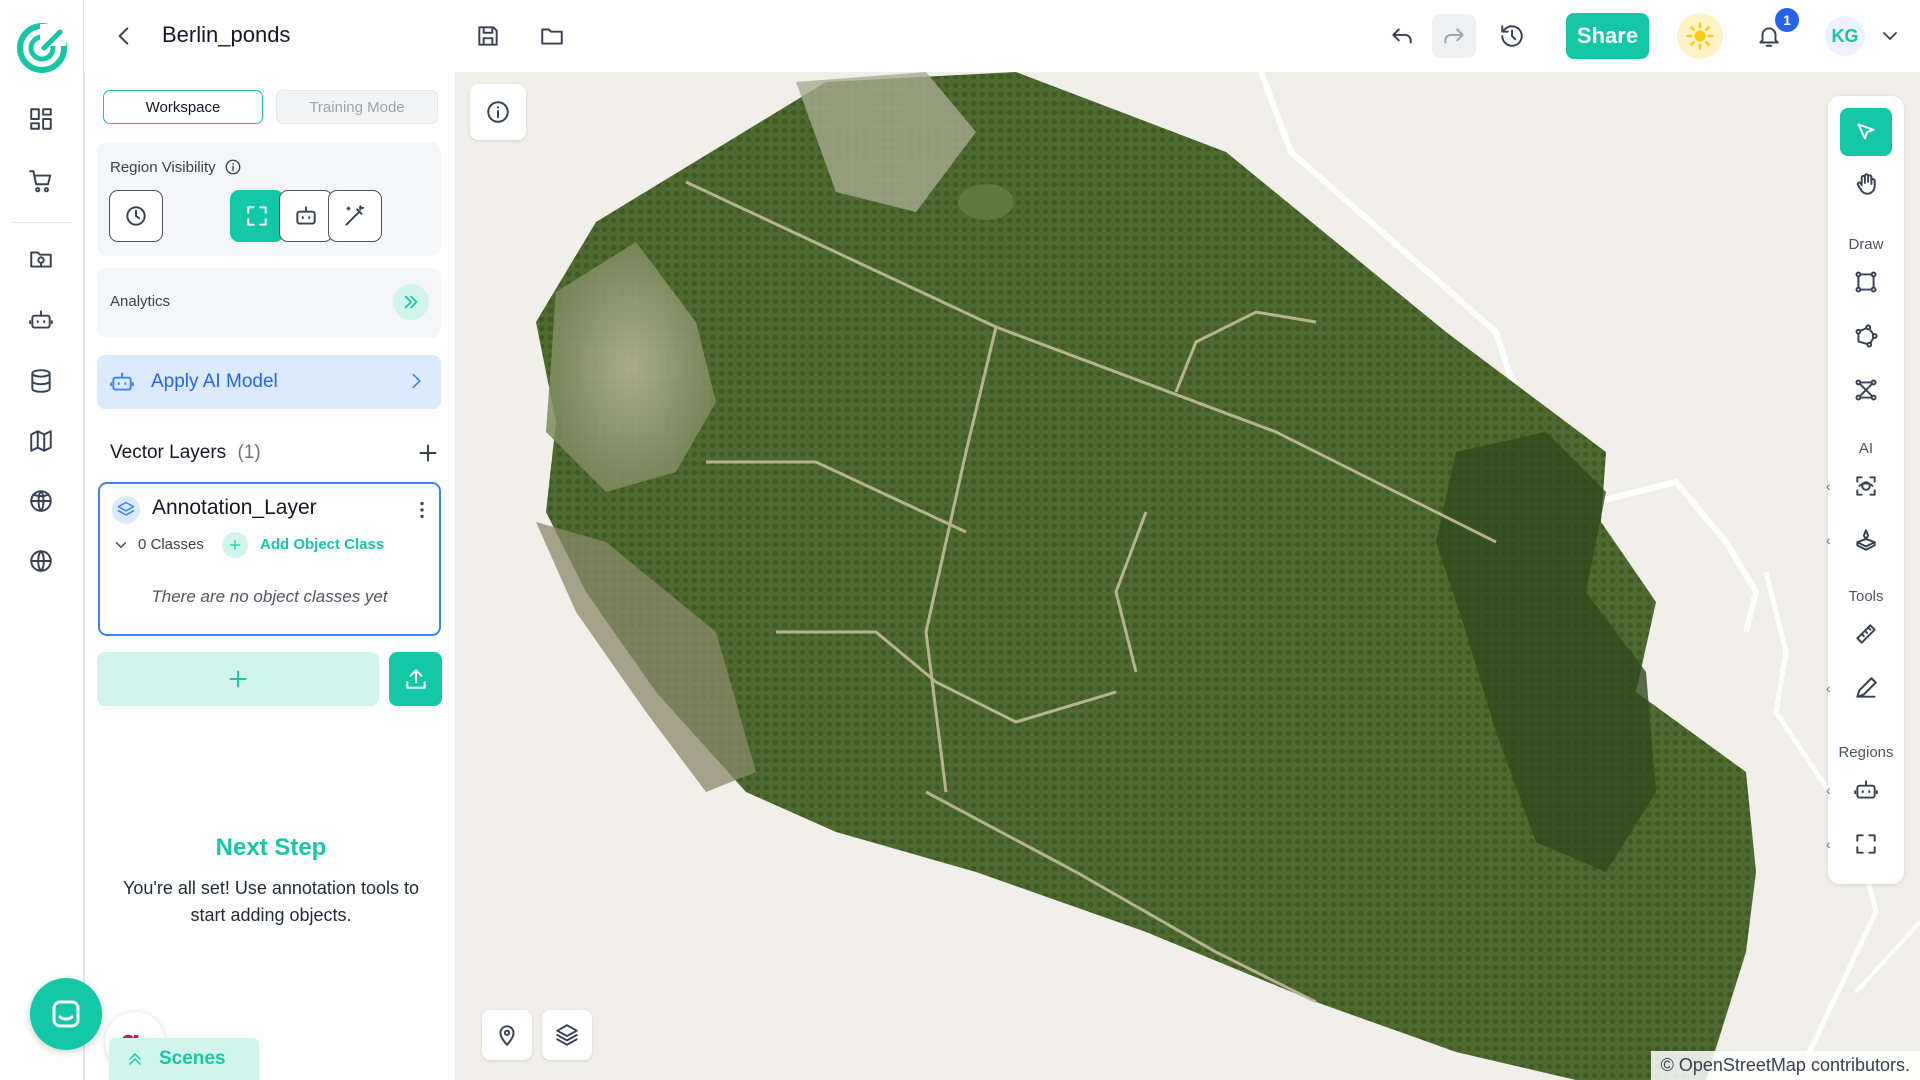 This screenshot has height=1080, width=1920. What do you see at coordinates (1866, 634) in the screenshot?
I see `measure-tool-button` at bounding box center [1866, 634].